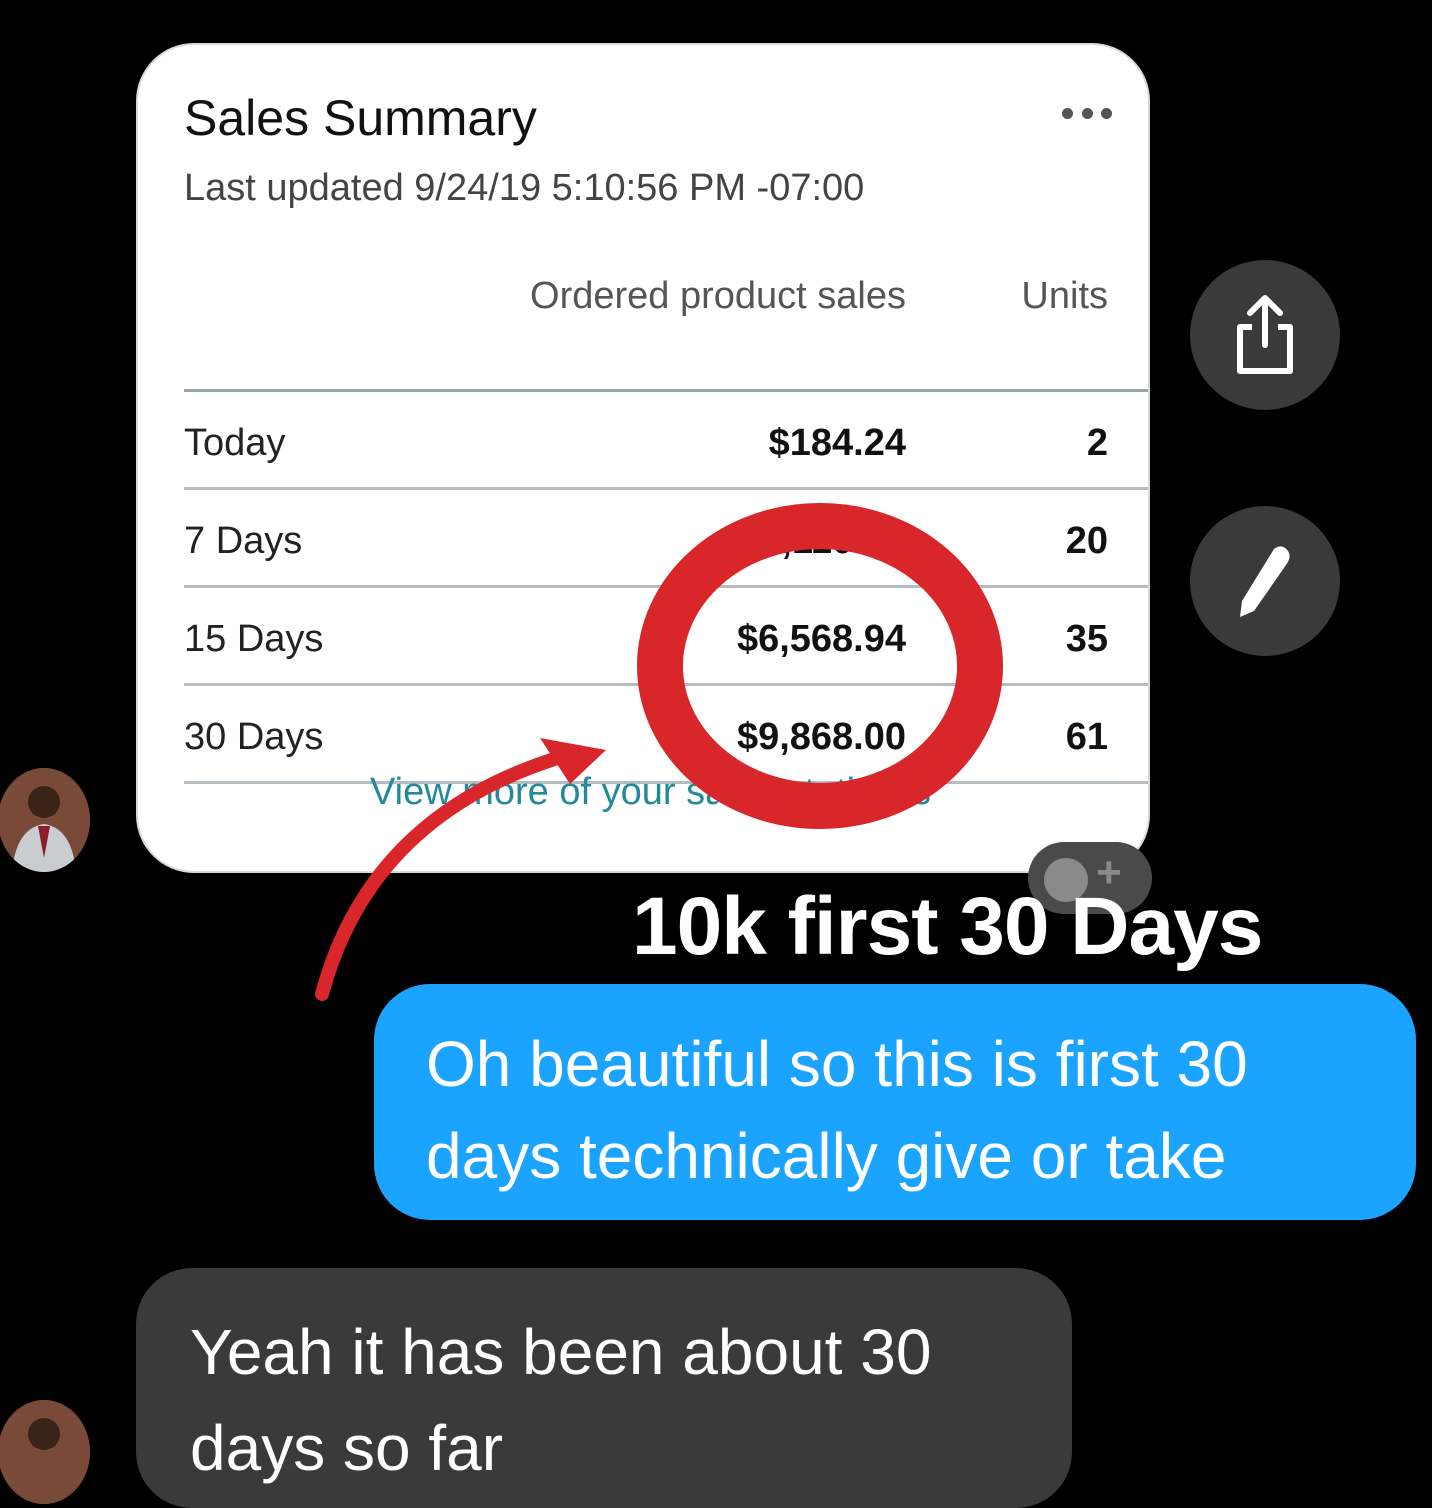 This screenshot has height=1508, width=1432. Describe the element at coordinates (650, 792) in the screenshot. I see `view-sales-statistics-link: View more of your sales statistics` at that location.